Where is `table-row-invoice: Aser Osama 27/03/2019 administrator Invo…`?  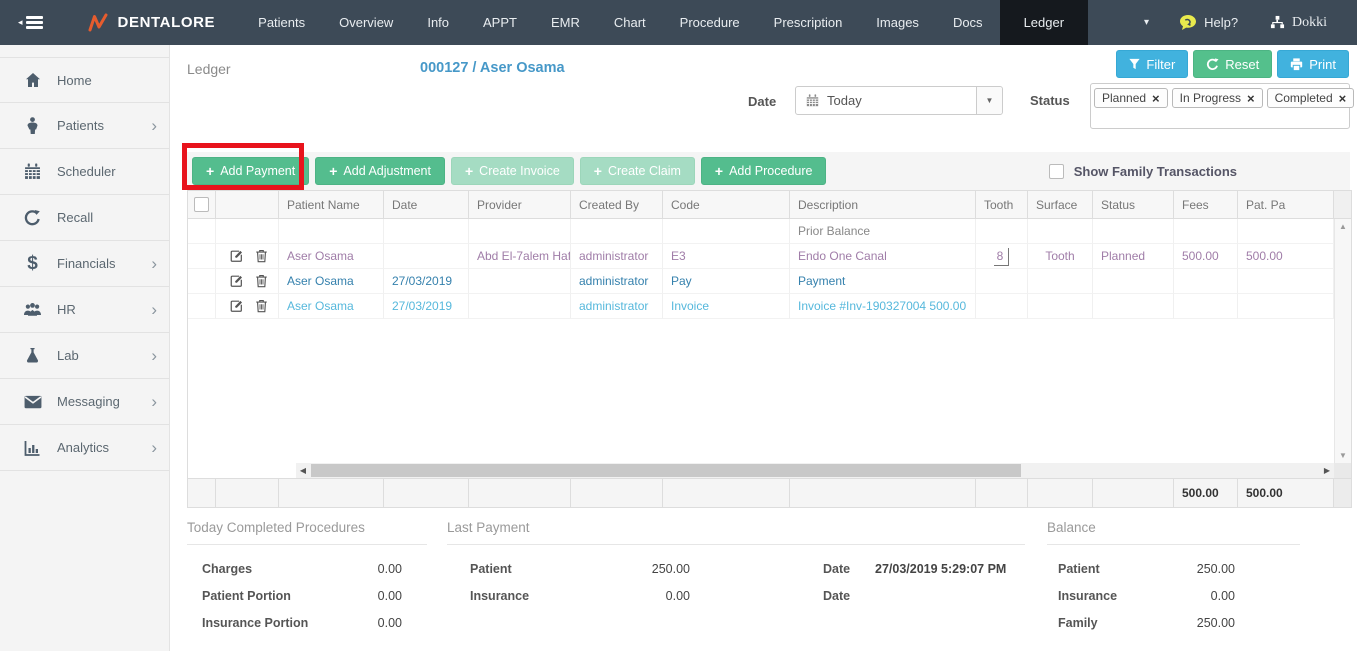
table-row-invoice: Aser Osama 27/03/2019 administrator Invo… is located at coordinates (769, 306).